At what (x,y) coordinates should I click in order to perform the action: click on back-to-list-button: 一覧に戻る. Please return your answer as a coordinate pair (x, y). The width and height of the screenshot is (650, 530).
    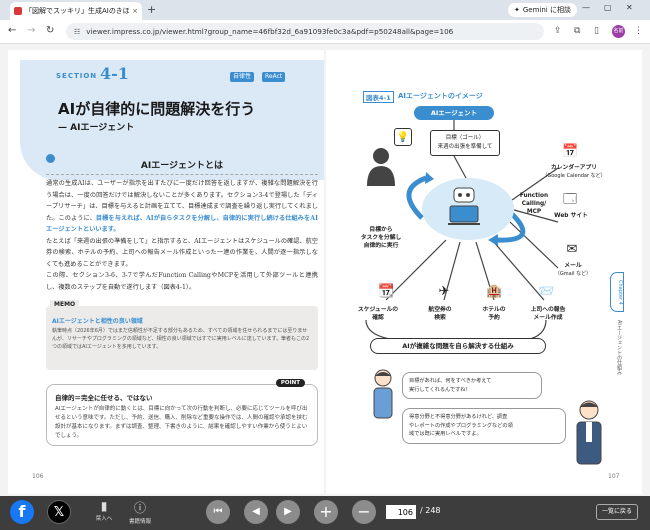
    Looking at the image, I should click on (617, 512).